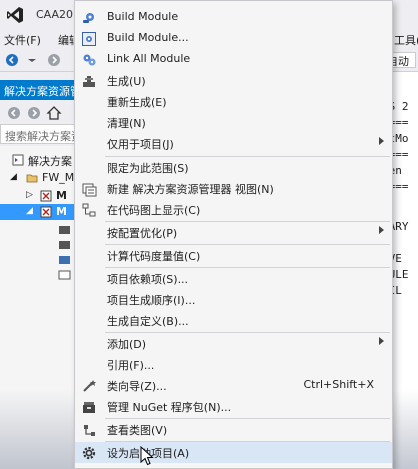 The image size is (418, 469). I want to click on solution-explorer-header: 解决方案资源管理器, so click(38, 90).